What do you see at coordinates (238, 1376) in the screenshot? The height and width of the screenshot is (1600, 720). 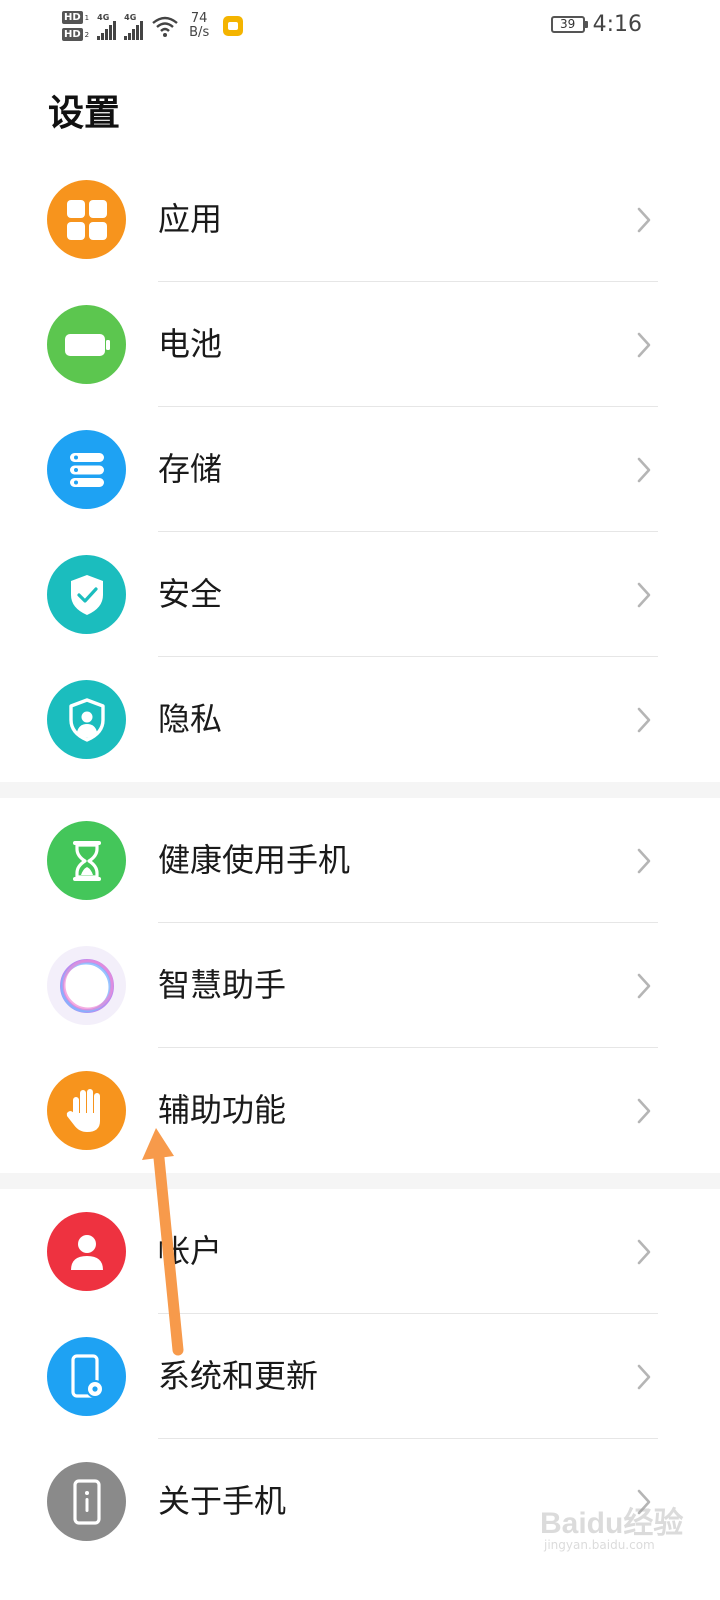 I see `settings-item-label: 系统和更新` at bounding box center [238, 1376].